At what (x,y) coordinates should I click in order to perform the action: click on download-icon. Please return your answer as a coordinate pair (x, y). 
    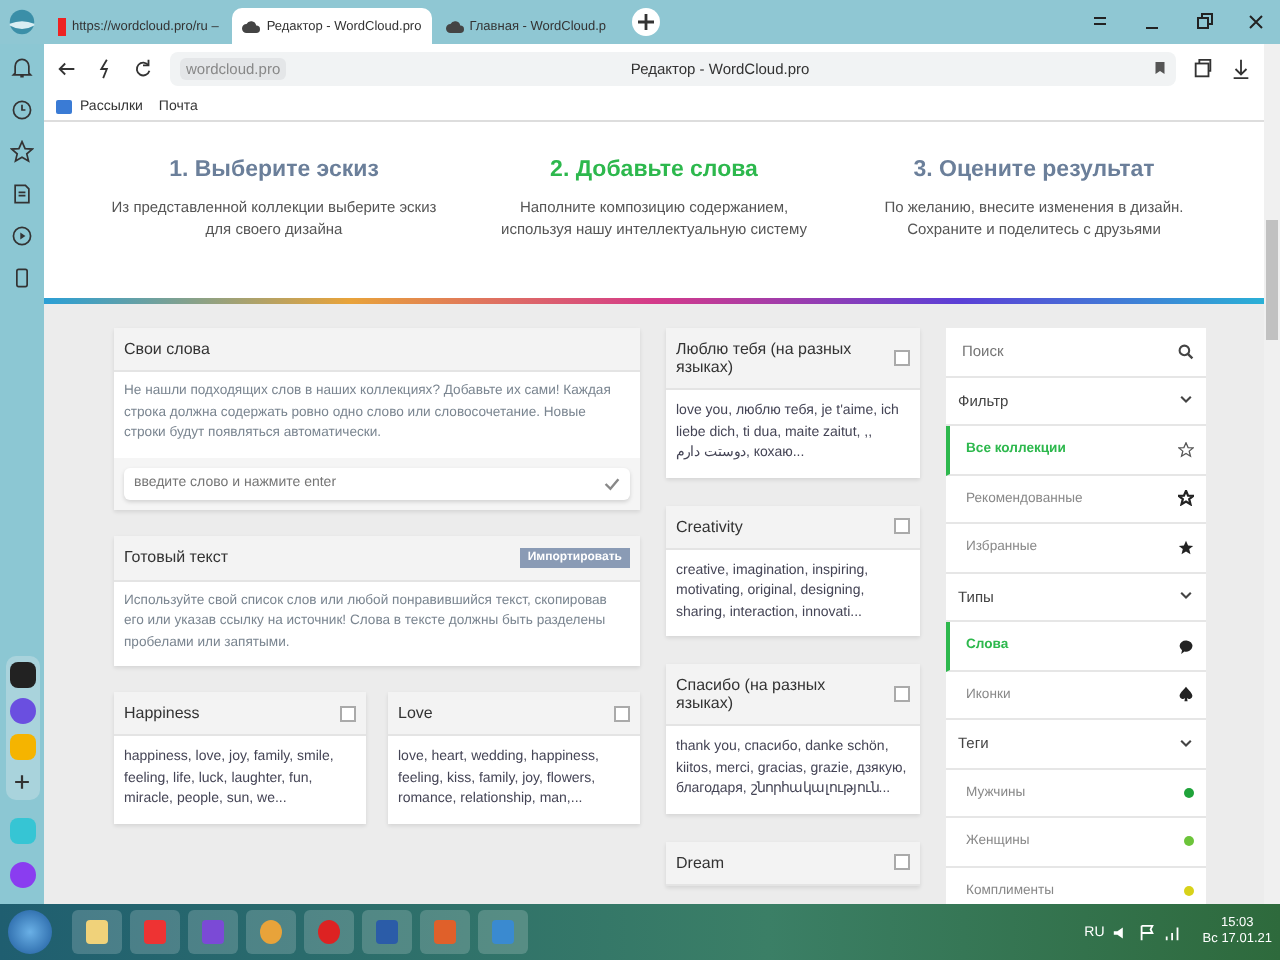
    Looking at the image, I should click on (1241, 68).